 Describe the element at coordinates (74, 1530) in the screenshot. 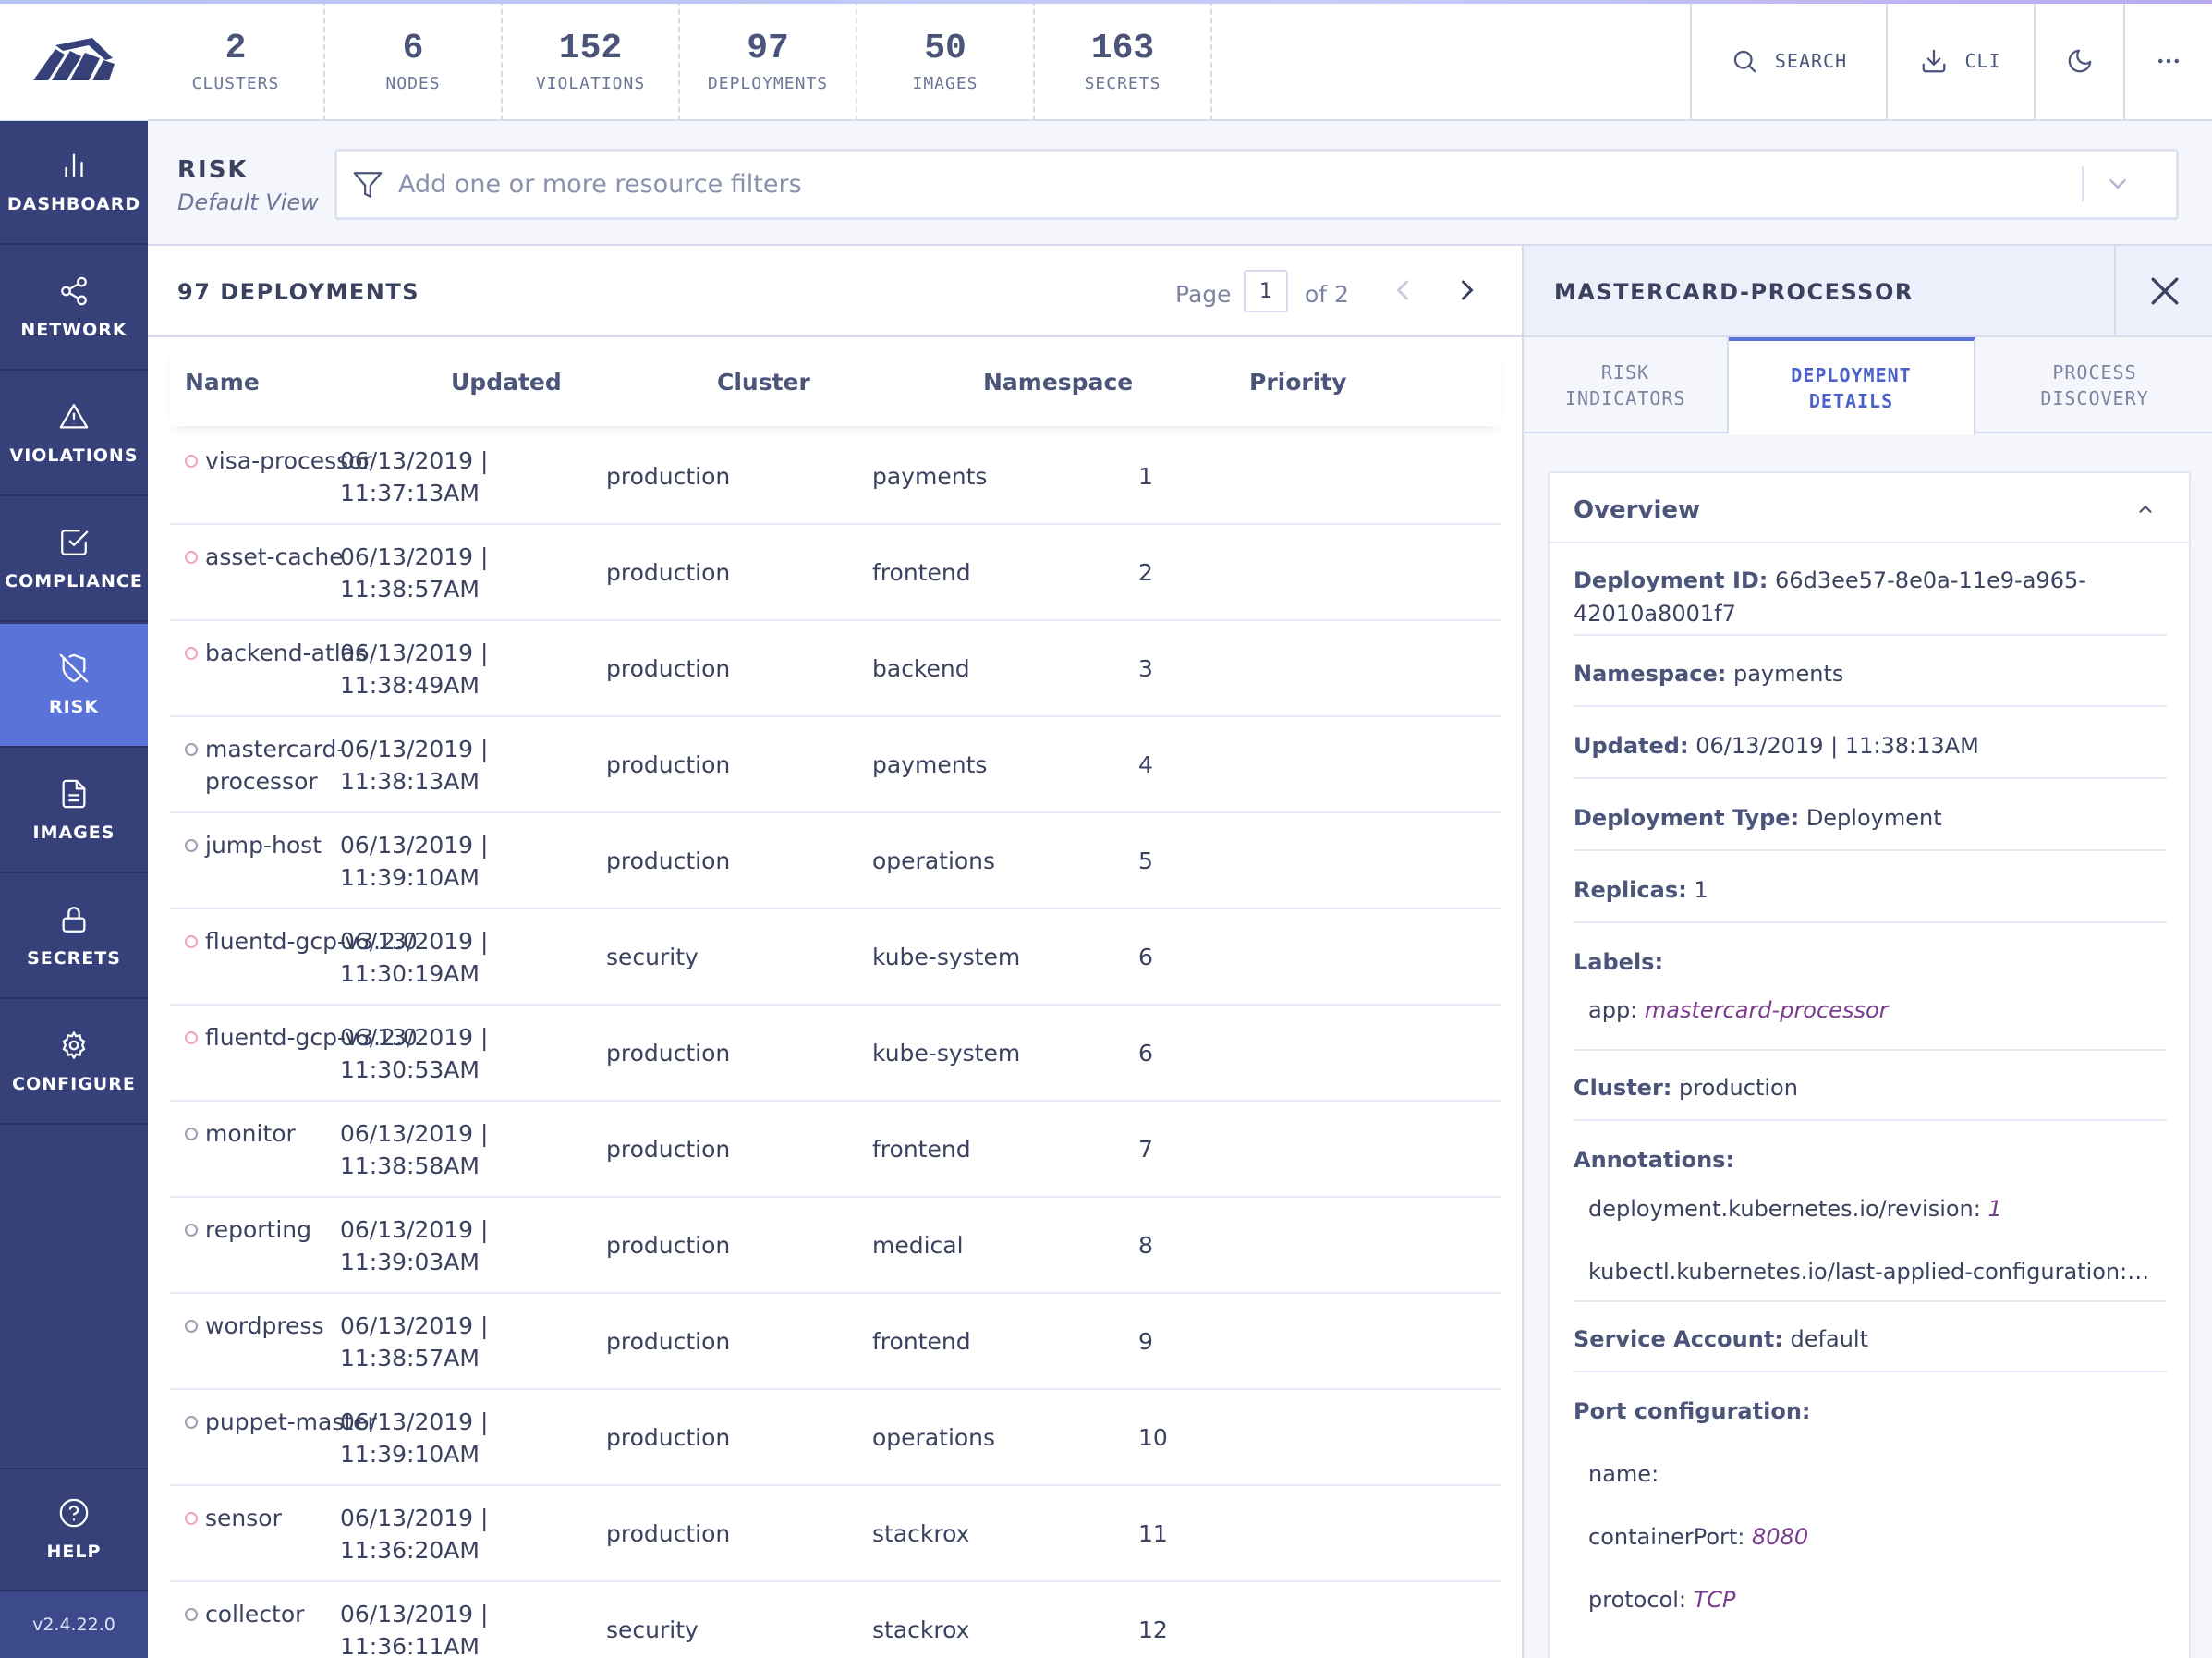

I see `nav-help: HELP` at that location.